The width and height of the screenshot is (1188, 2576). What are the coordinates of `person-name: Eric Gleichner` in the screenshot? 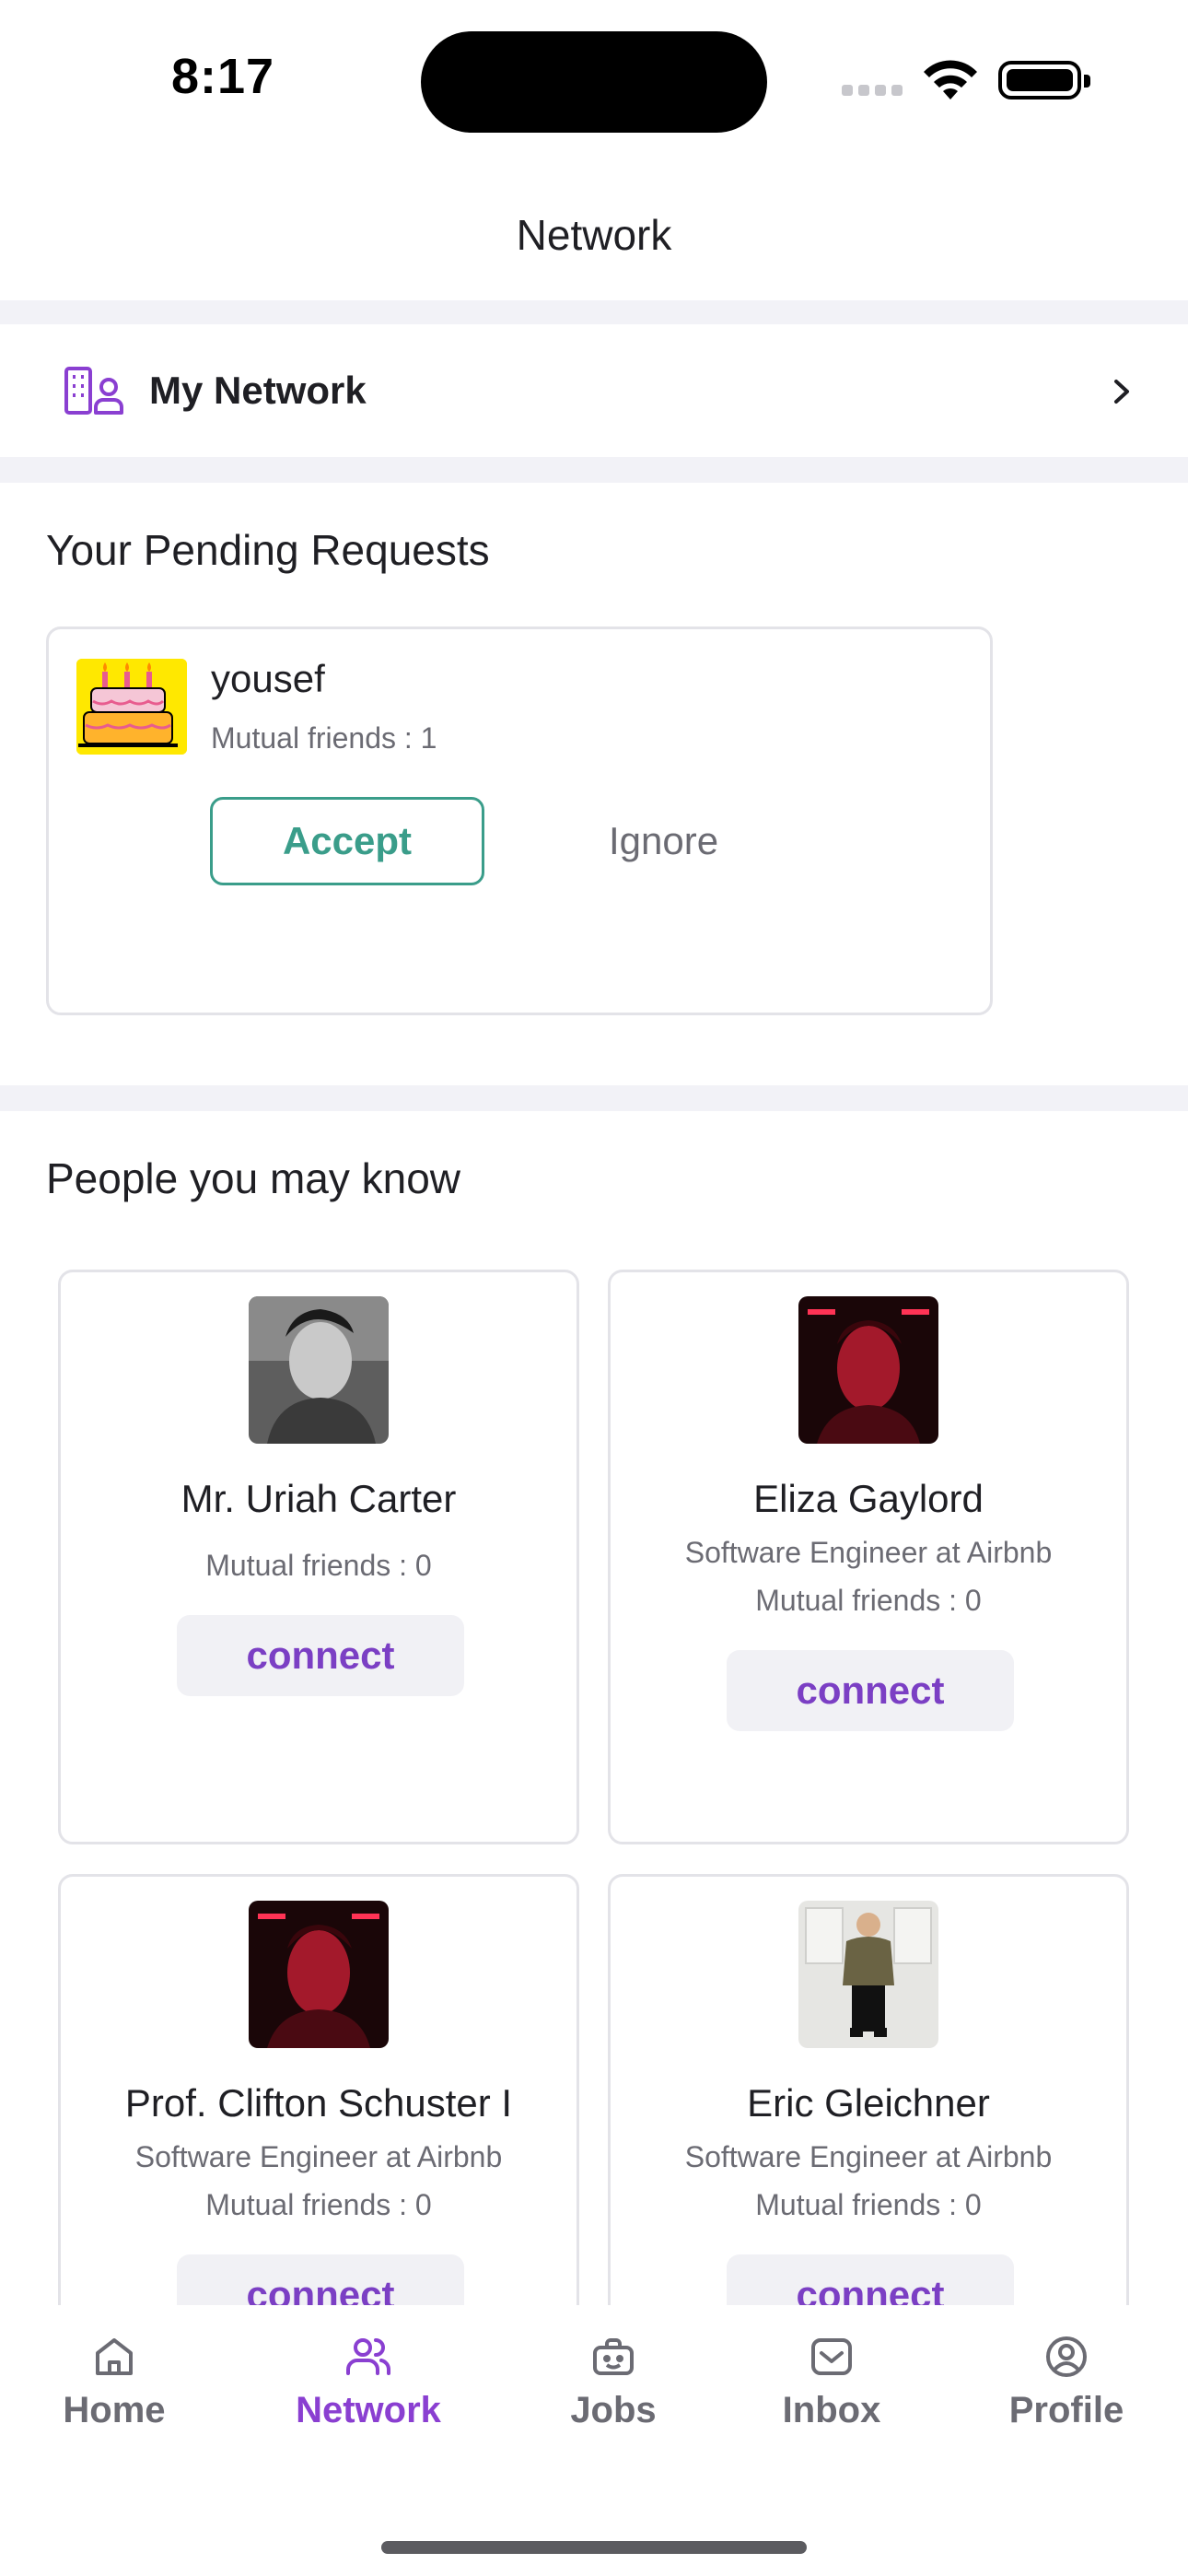 It's located at (869, 2103).